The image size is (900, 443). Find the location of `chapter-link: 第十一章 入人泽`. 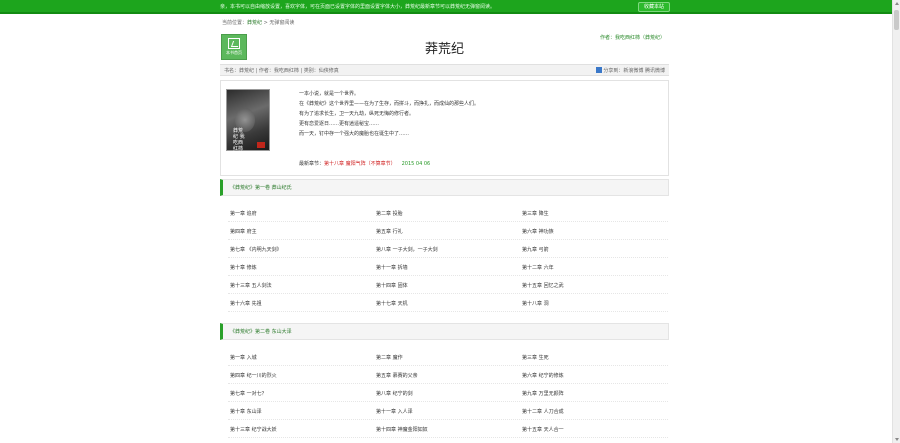

chapter-link: 第十一章 入人泽 is located at coordinates (394, 411).